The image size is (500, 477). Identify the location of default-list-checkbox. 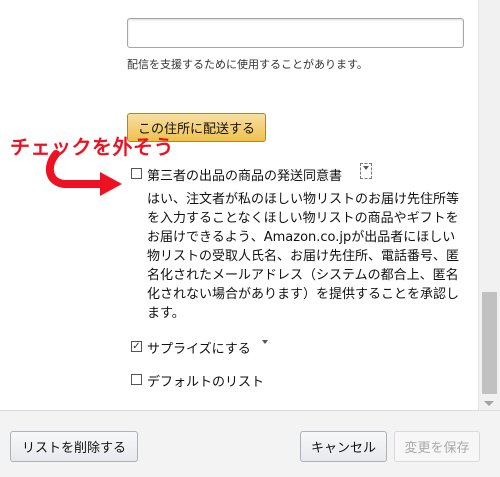
(136, 379).